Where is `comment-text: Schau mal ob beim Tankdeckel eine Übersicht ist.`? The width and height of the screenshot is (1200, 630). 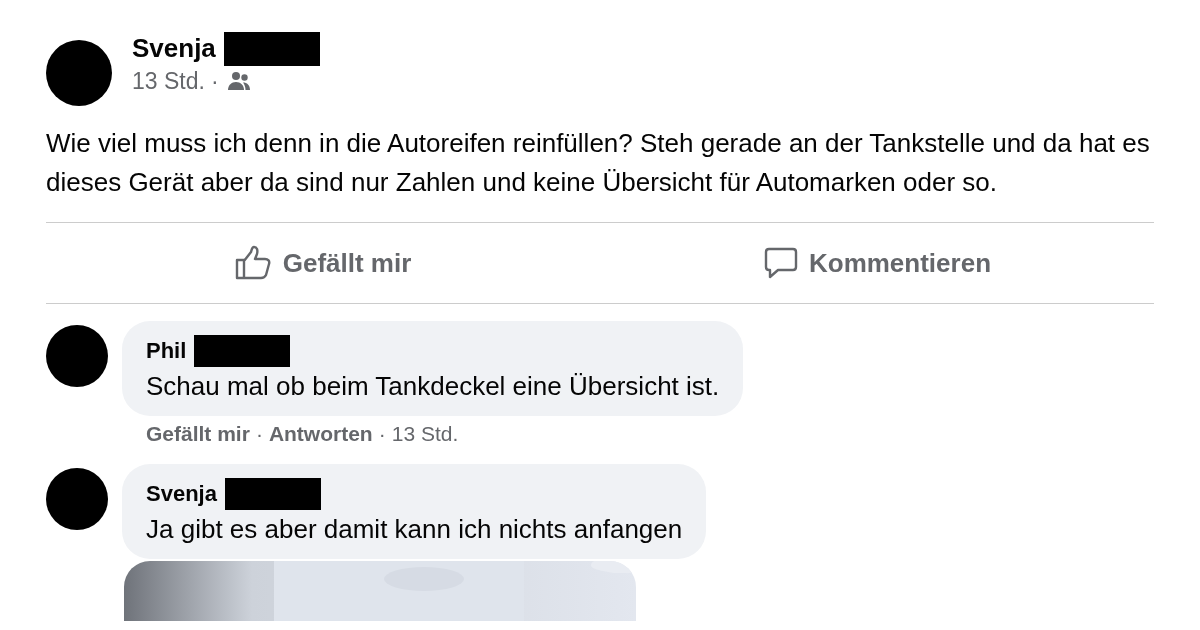 comment-text: Schau mal ob beim Tankdeckel eine Übersicht ist. is located at coordinates (433, 386).